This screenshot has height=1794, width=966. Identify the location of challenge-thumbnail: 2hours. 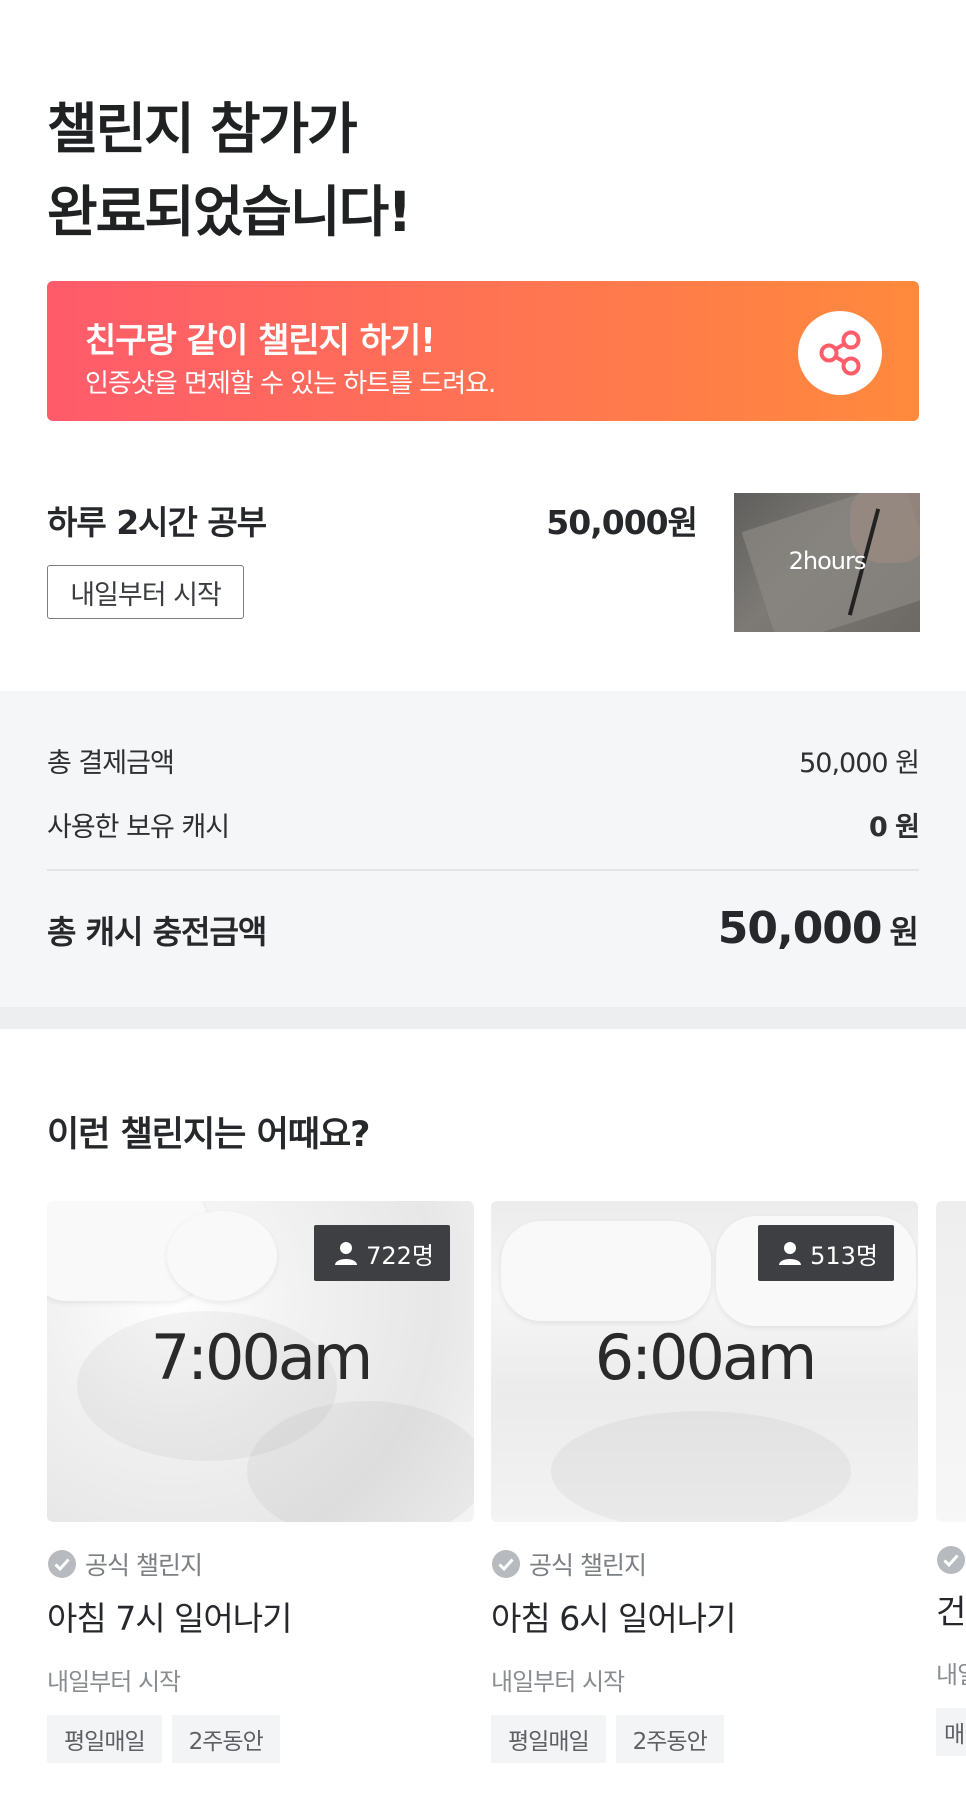
(827, 562).